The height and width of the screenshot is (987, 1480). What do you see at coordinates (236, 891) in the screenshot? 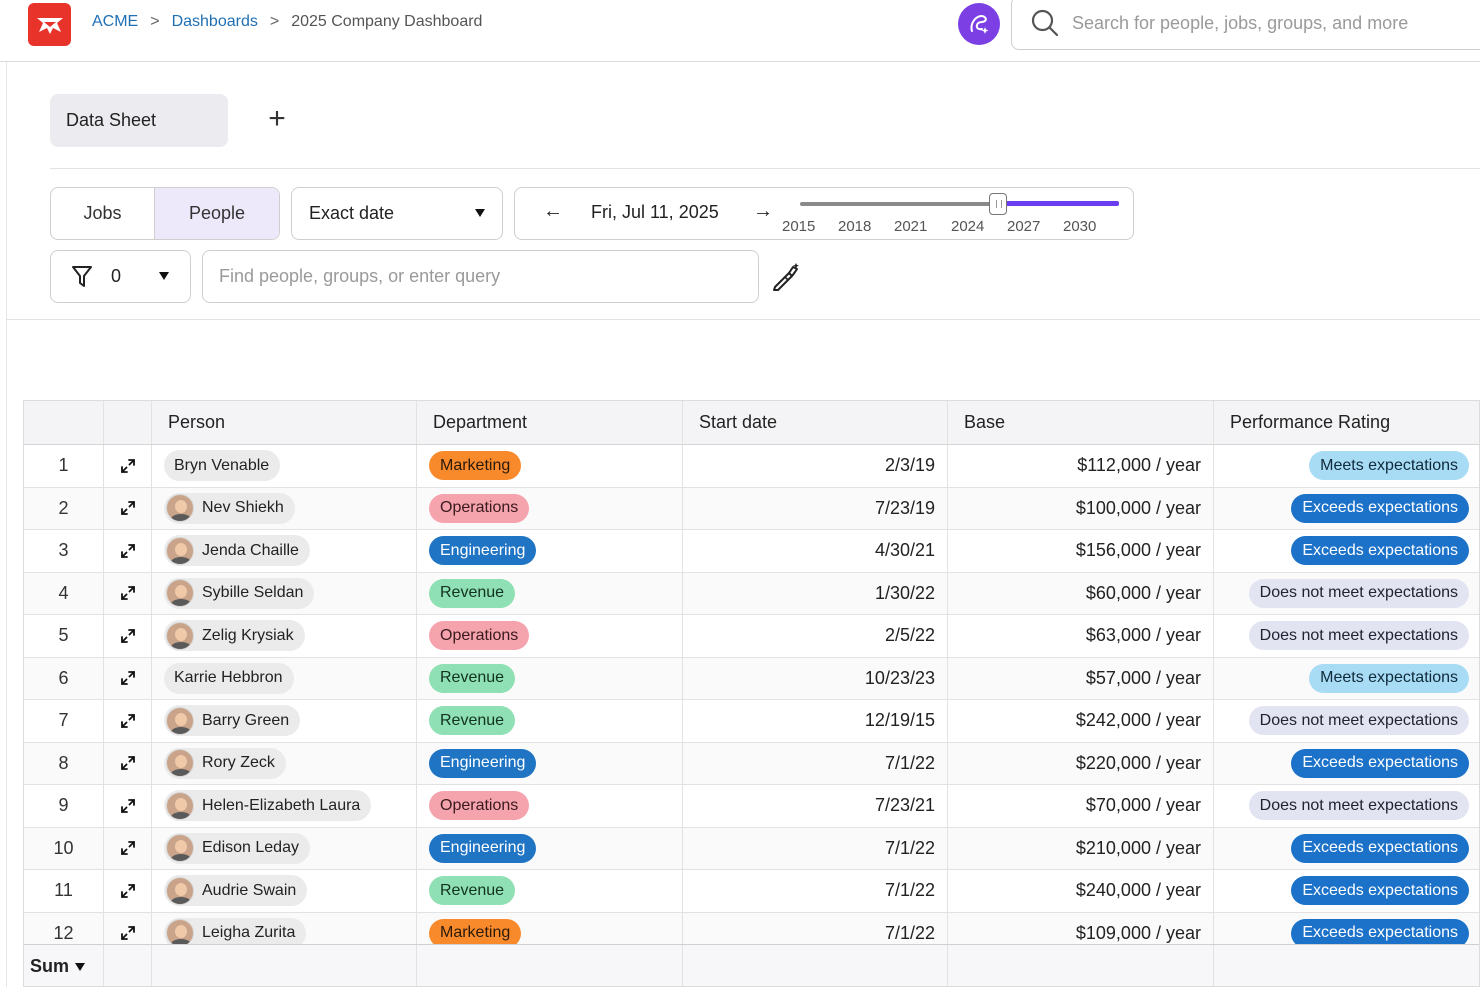
I see `person-chip: Audrie Swain` at bounding box center [236, 891].